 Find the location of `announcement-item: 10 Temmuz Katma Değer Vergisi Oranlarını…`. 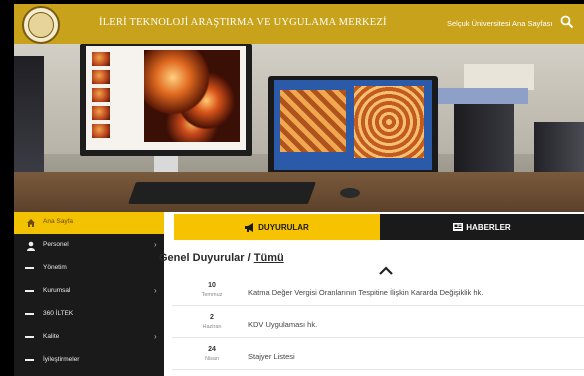

announcement-item: 10 Temmuz Katma Değer Vergisi Oranlarını… is located at coordinates (378, 293).